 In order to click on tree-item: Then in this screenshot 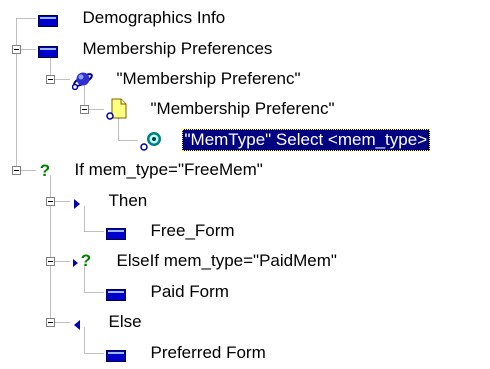, I will do `click(111, 201)`.